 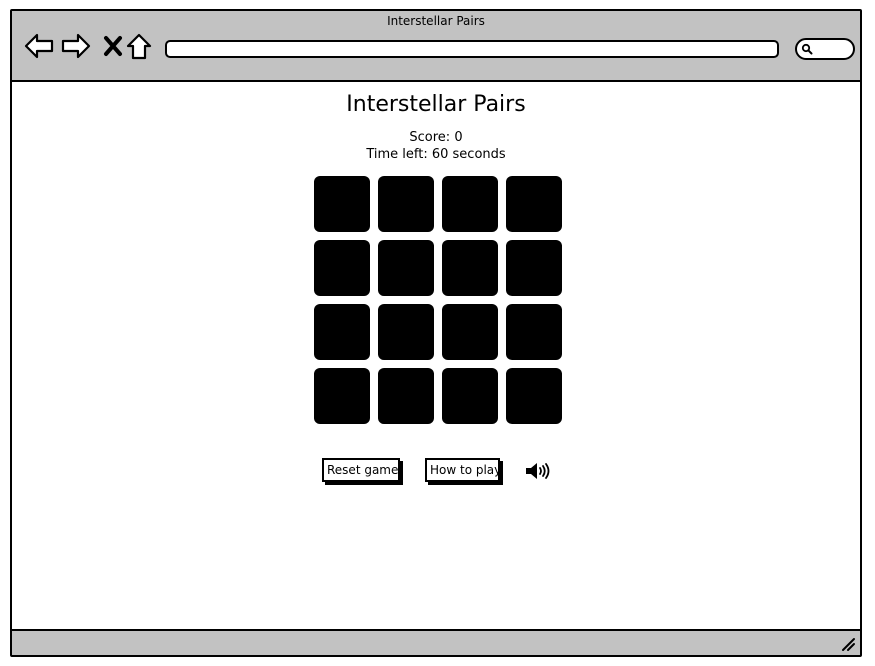 I want to click on score-display: Score: 0, so click(x=436, y=137).